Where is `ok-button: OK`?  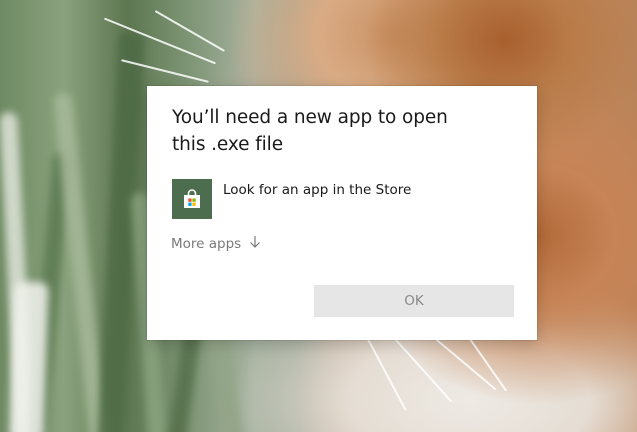
ok-button: OK is located at coordinates (414, 301).